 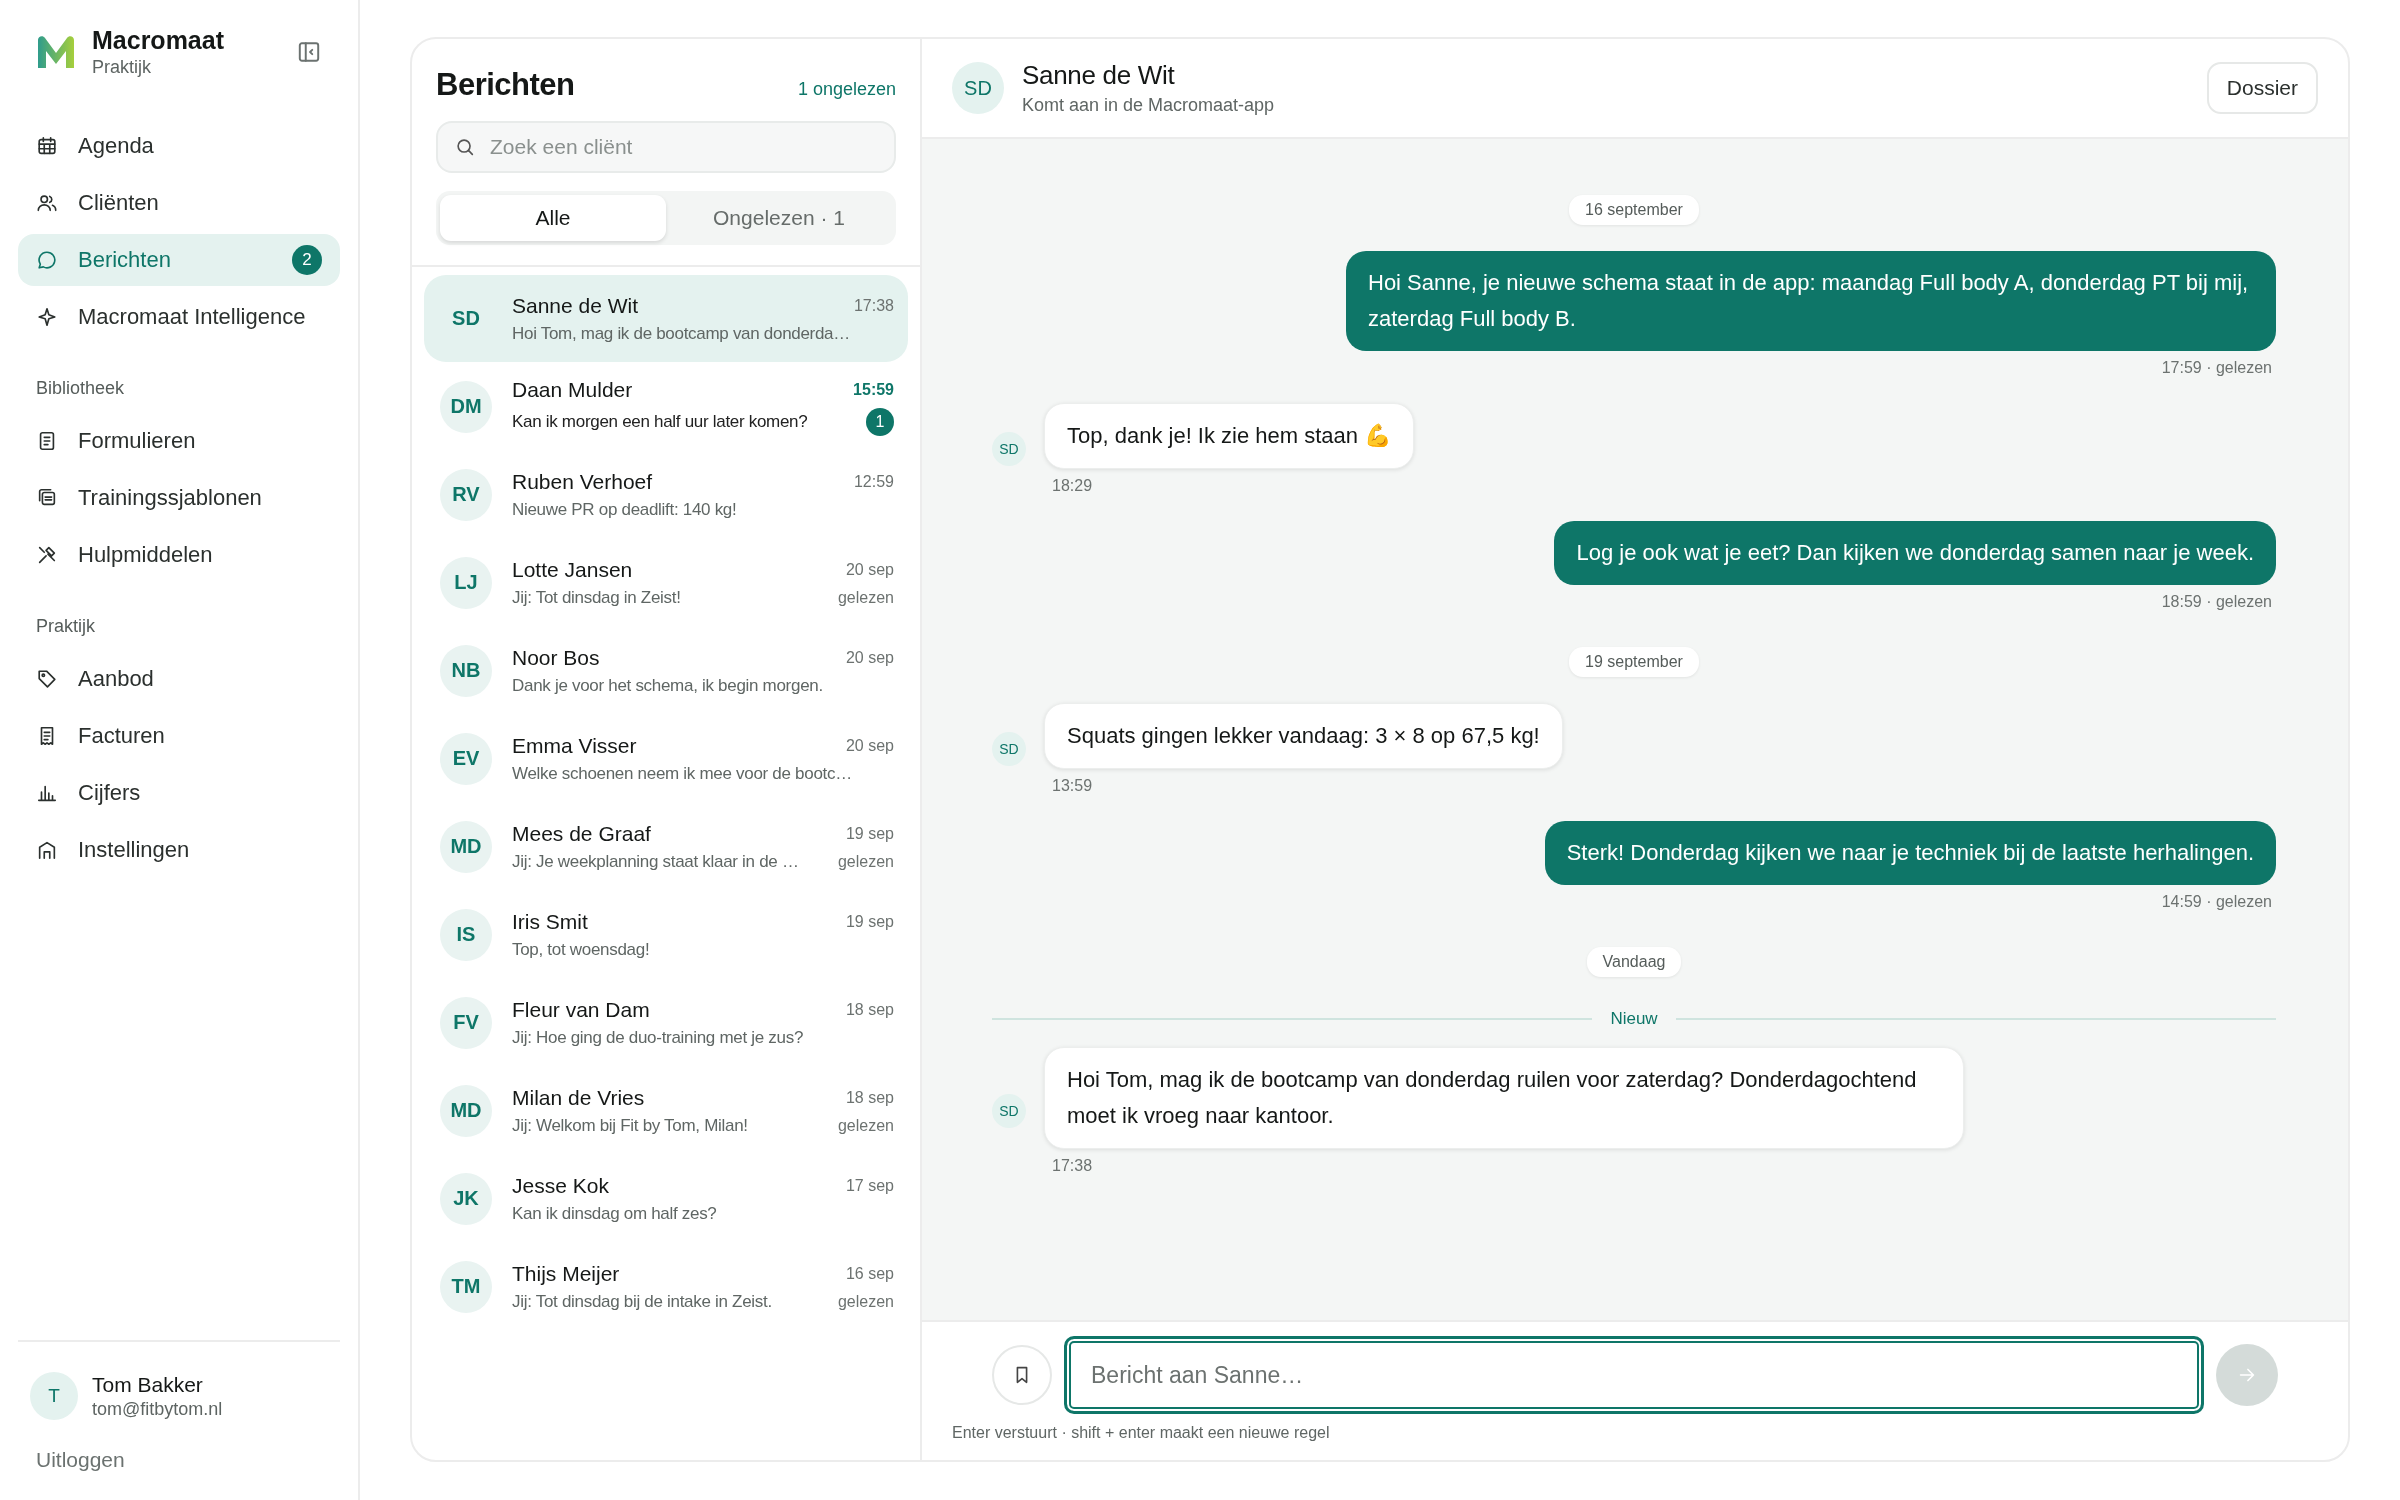 What do you see at coordinates (148, 1384) in the screenshot?
I see `user-name: Tom Bakker` at bounding box center [148, 1384].